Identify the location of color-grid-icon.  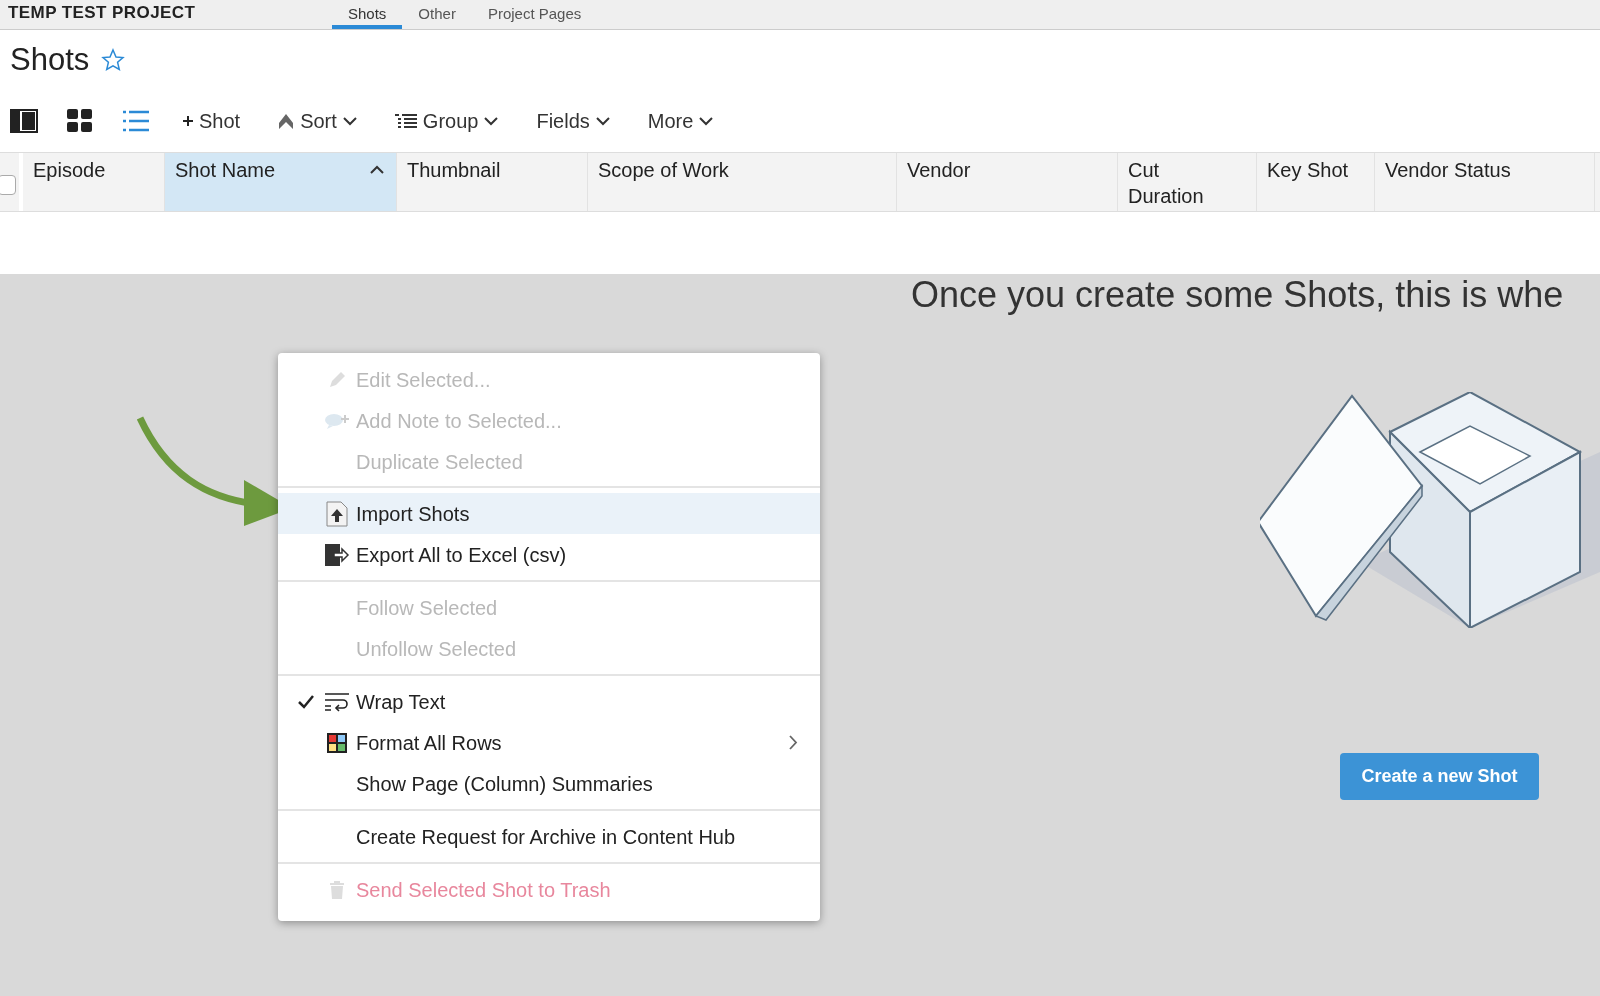
(337, 742).